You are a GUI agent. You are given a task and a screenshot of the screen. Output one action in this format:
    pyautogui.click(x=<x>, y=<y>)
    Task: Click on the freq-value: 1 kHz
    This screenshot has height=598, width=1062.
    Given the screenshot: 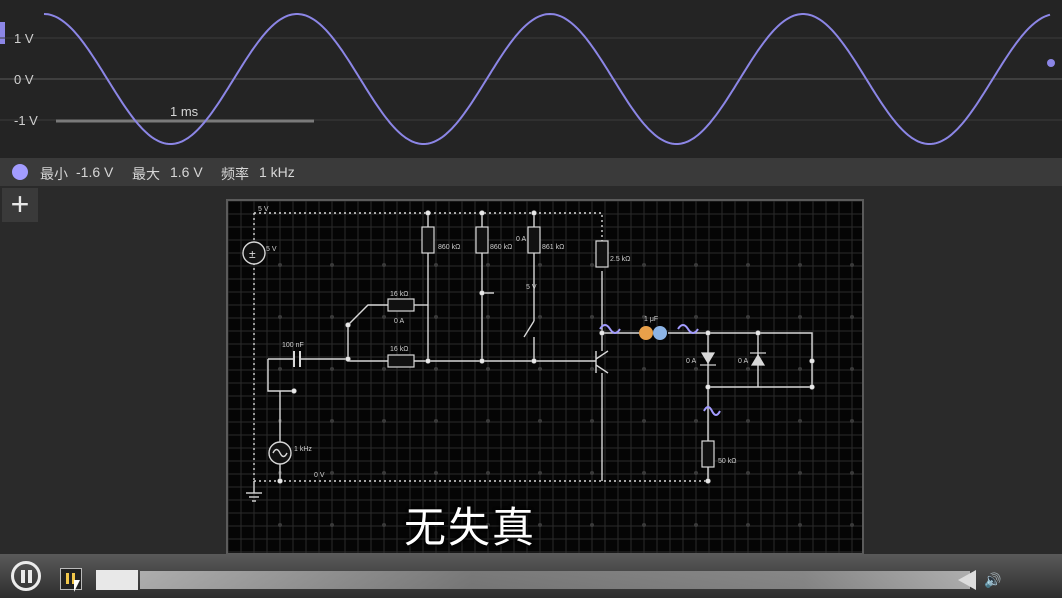 What is the action you would take?
    pyautogui.click(x=277, y=172)
    